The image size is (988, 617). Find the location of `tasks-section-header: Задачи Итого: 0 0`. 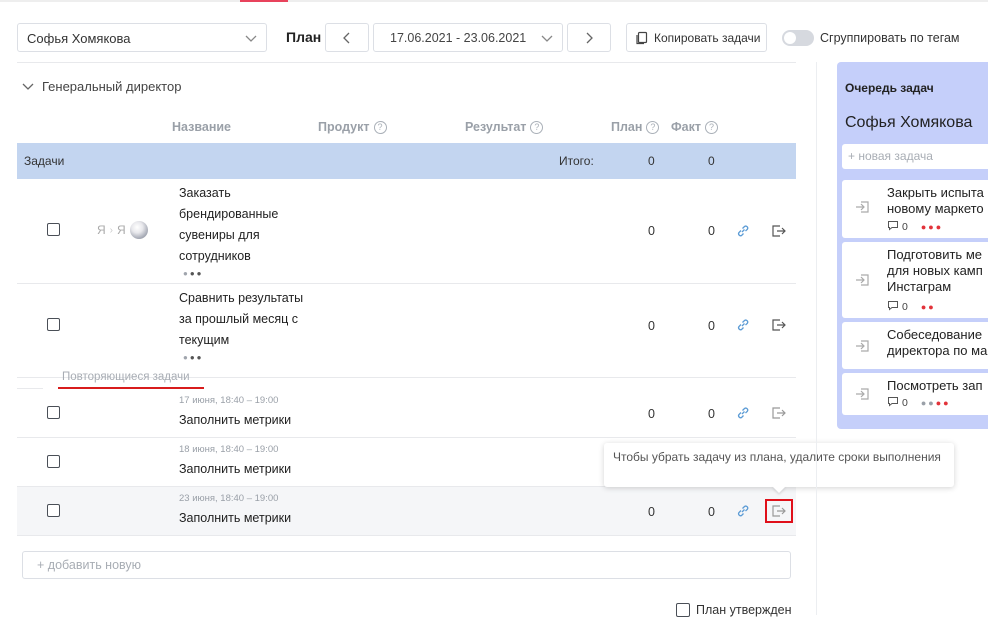

tasks-section-header: Задачи Итого: 0 0 is located at coordinates (406, 161).